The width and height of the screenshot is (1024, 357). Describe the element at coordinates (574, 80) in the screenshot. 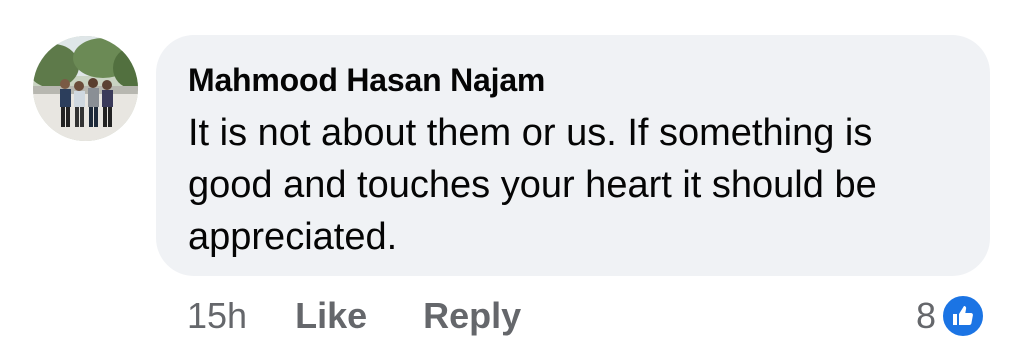

I see `comment-author: Mahmood Hasan Najam` at that location.